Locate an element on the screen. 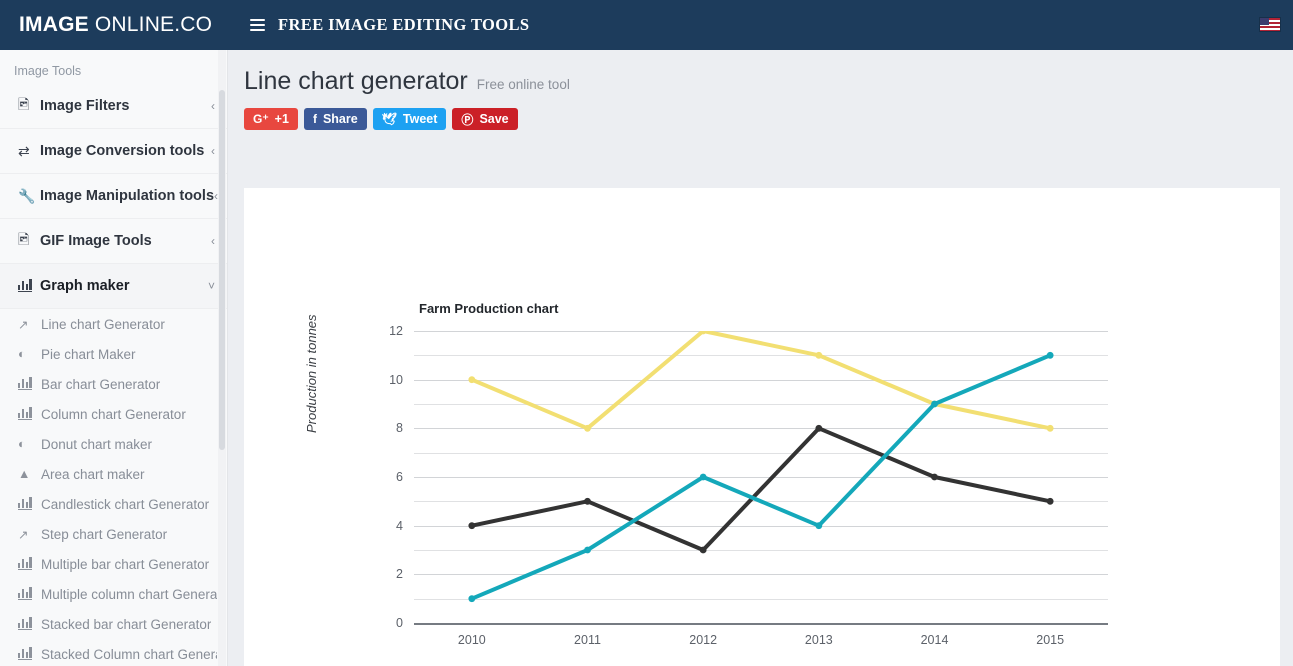  chart-x-tick-label: 2011 is located at coordinates (587, 640).